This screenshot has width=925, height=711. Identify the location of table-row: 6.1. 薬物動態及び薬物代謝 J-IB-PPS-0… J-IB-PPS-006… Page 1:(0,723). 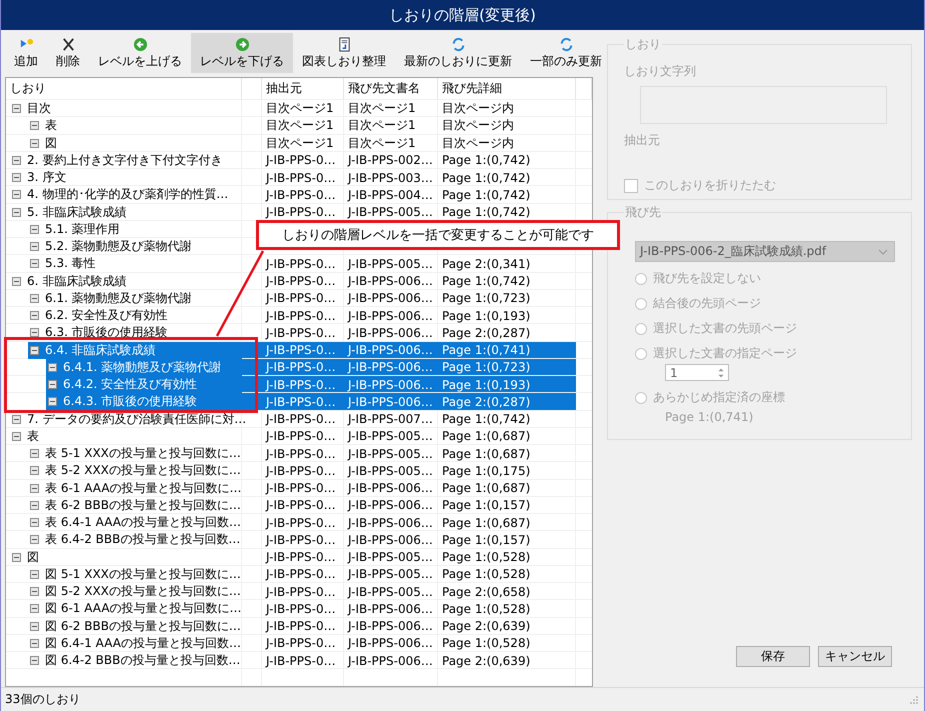
(299, 297).